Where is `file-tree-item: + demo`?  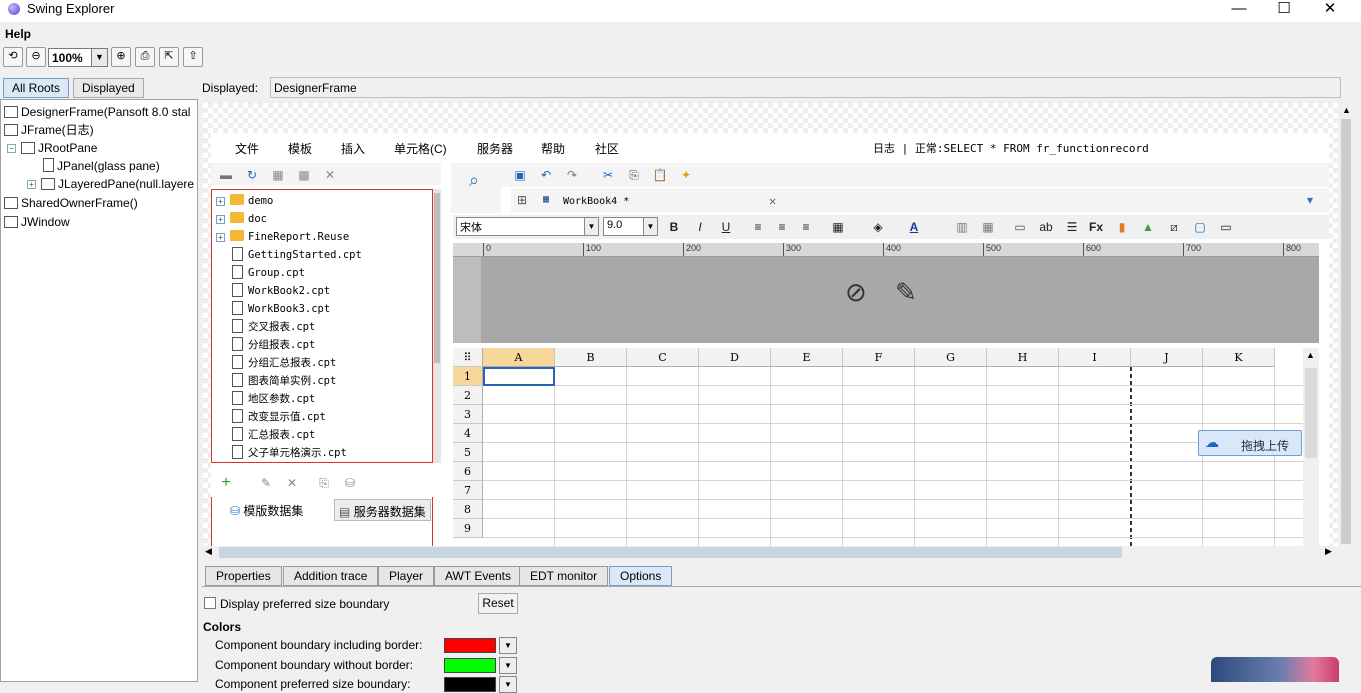 file-tree-item: + demo is located at coordinates (244, 201).